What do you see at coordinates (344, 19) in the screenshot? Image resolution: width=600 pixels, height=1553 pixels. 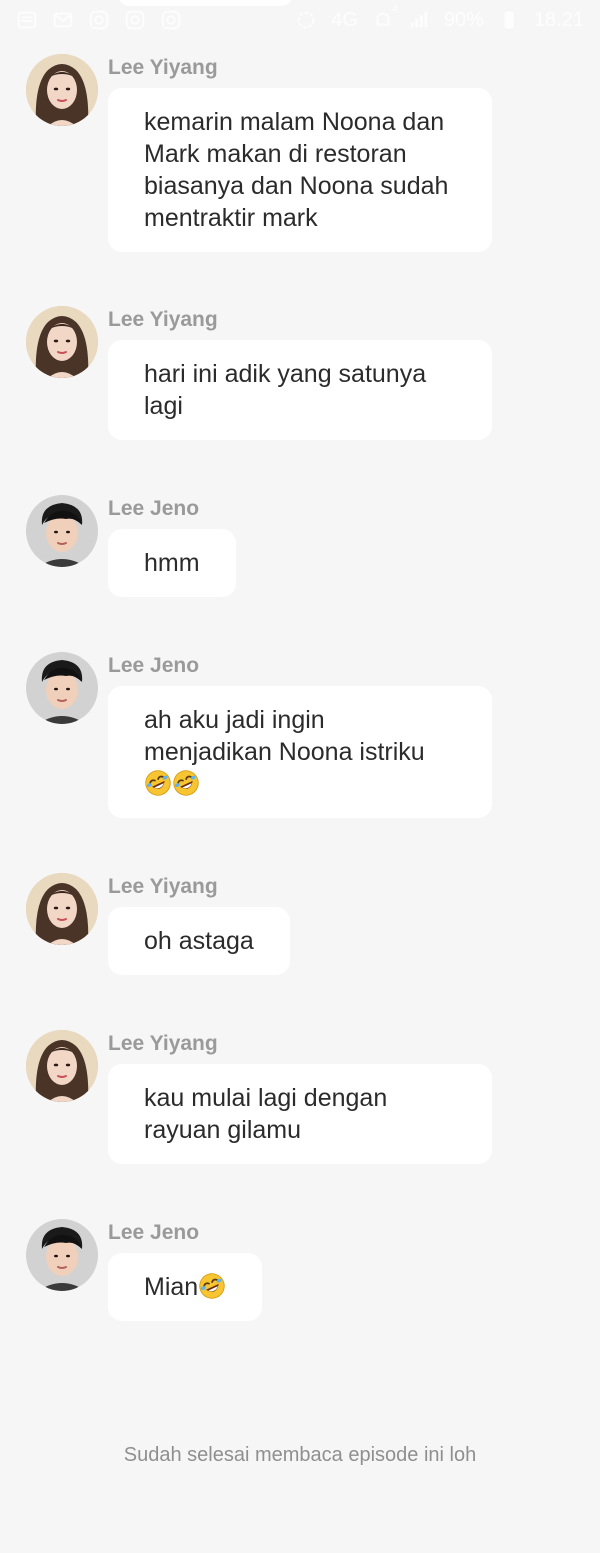 I see `network-label: 4G` at bounding box center [344, 19].